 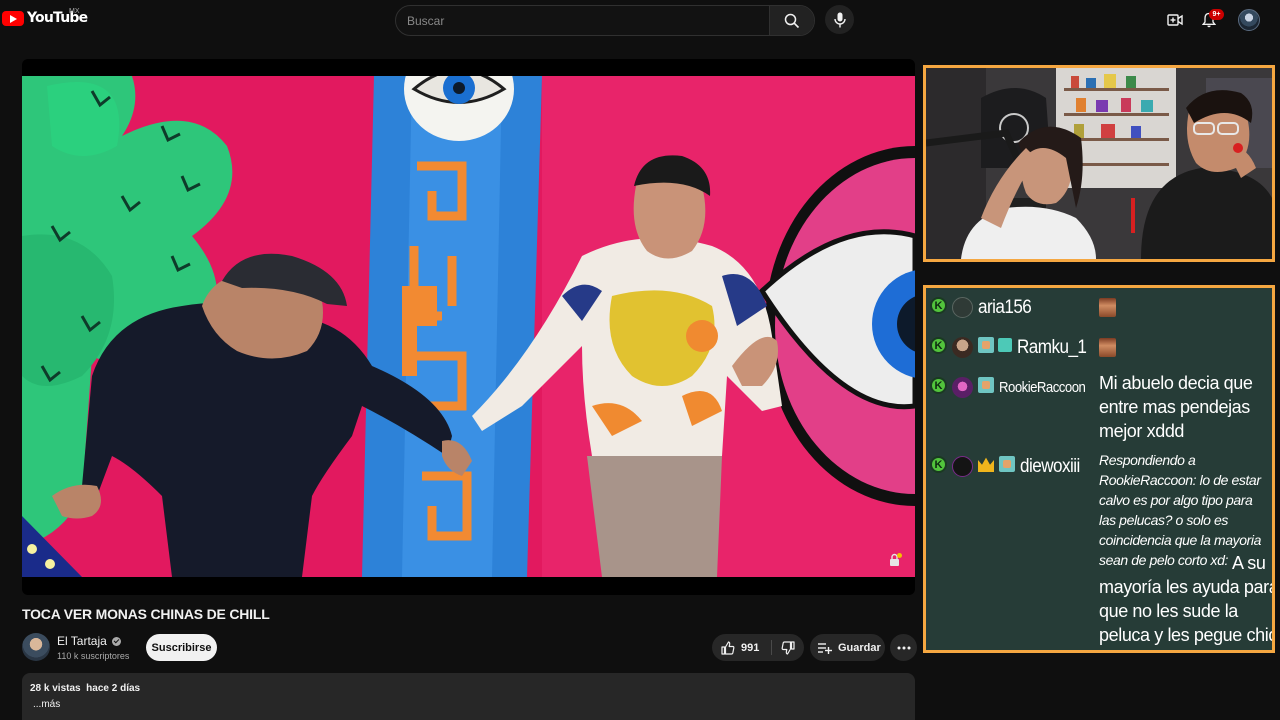 What do you see at coordinates (1042, 387) in the screenshot?
I see `chat-username: RookieRaccoon` at bounding box center [1042, 387].